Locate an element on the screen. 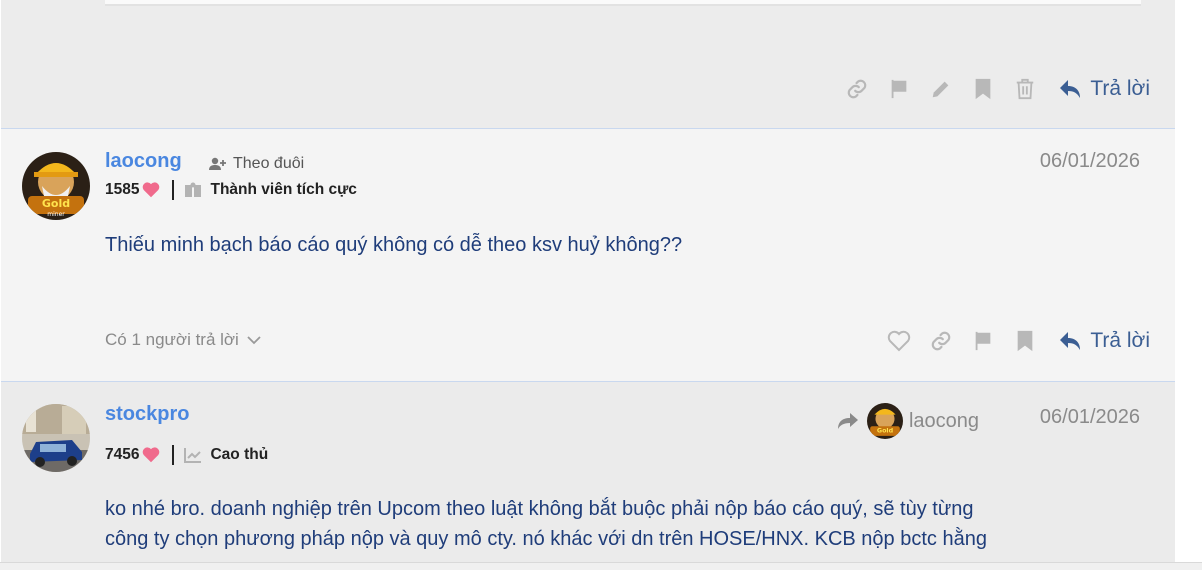  quoted-username: laocong is located at coordinates (943, 420).